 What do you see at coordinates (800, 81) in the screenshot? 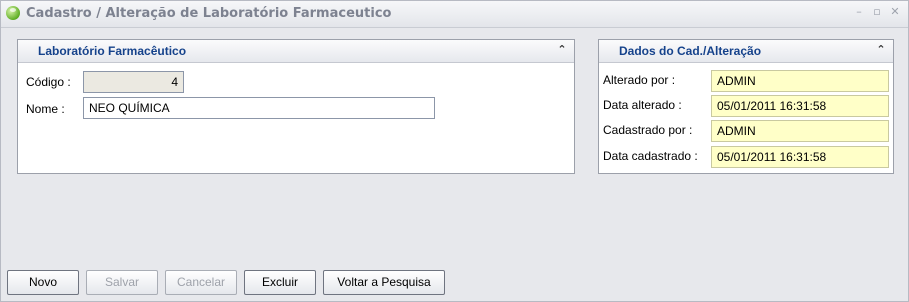
I see `alterado-por-field: ADMIN` at bounding box center [800, 81].